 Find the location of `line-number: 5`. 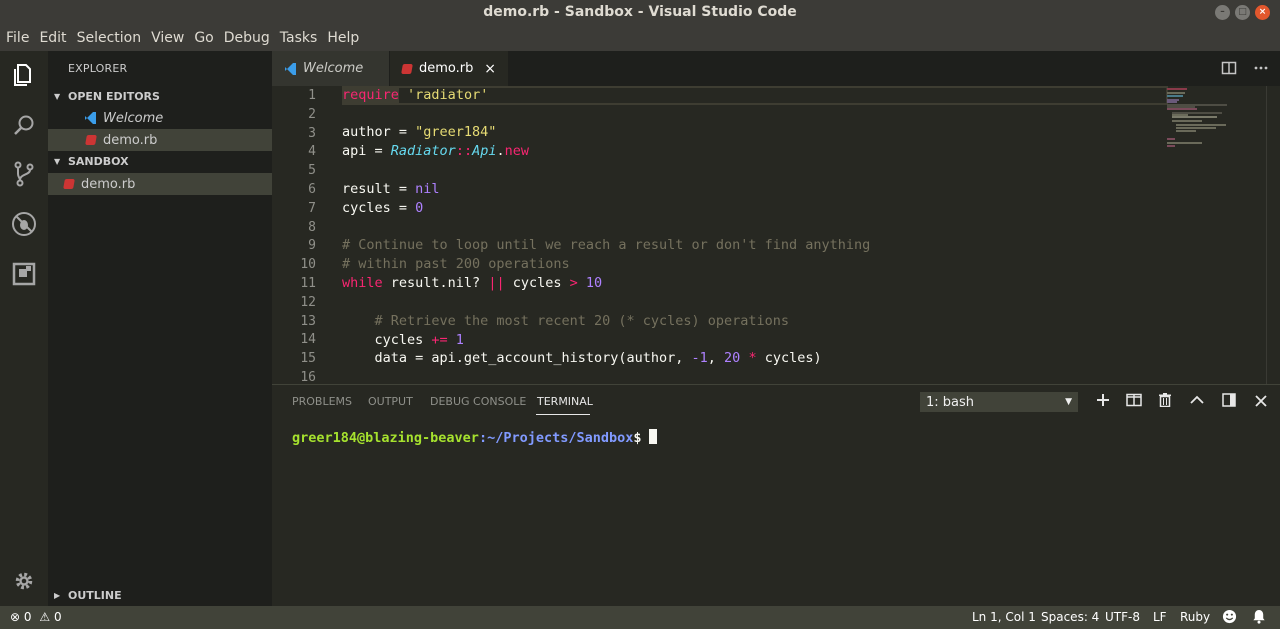

line-number: 5 is located at coordinates (312, 170).